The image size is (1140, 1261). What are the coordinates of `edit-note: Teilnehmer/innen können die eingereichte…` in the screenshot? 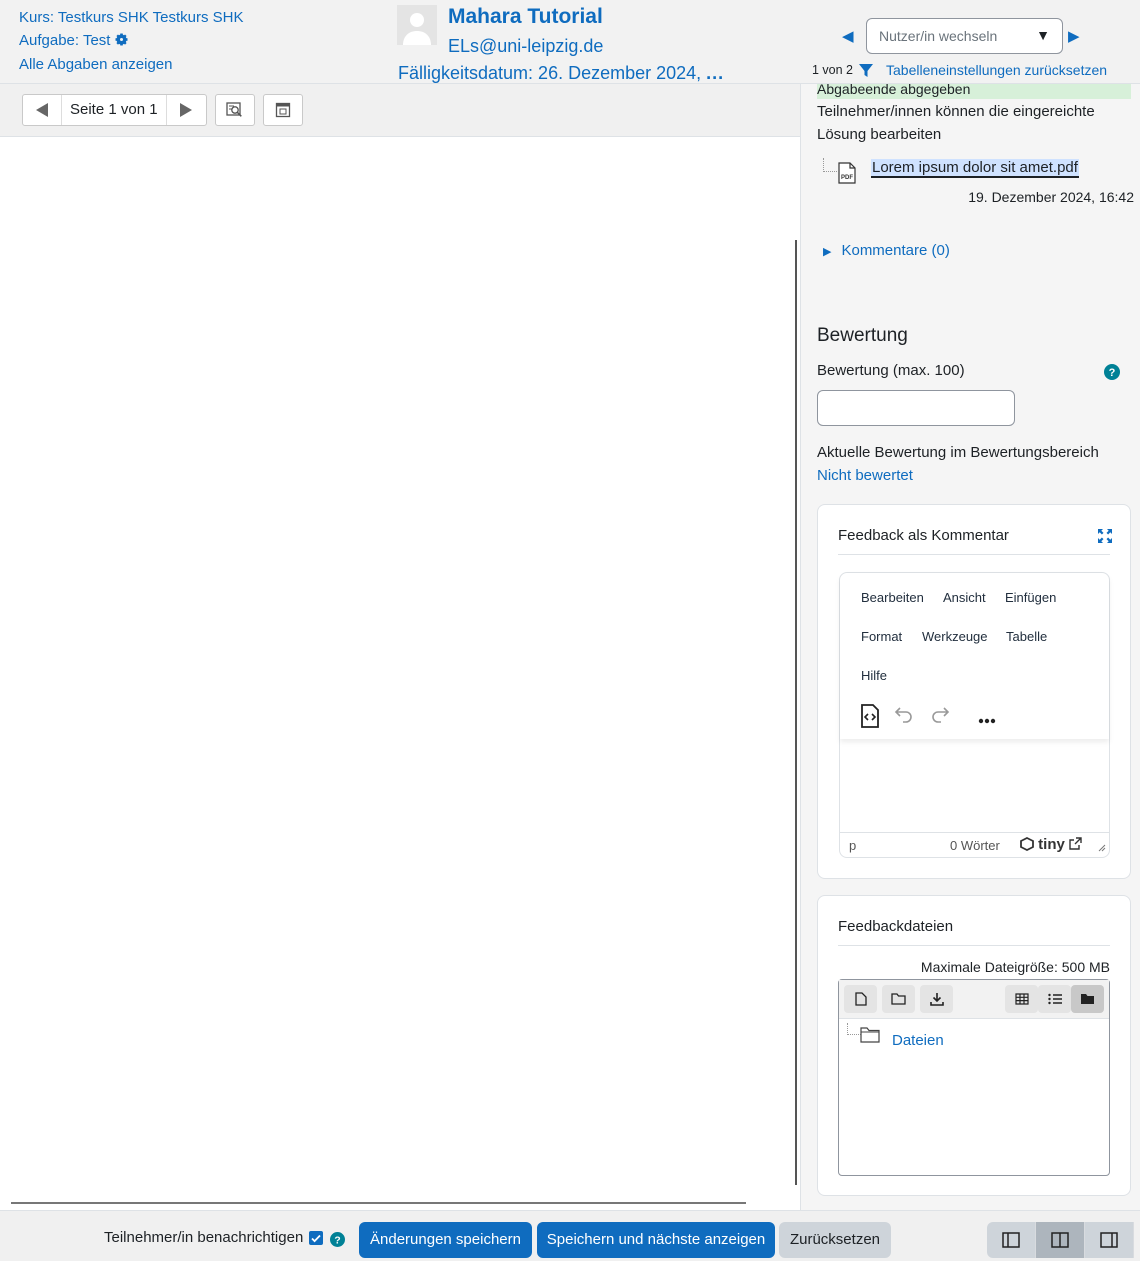 It's located at (956, 123).